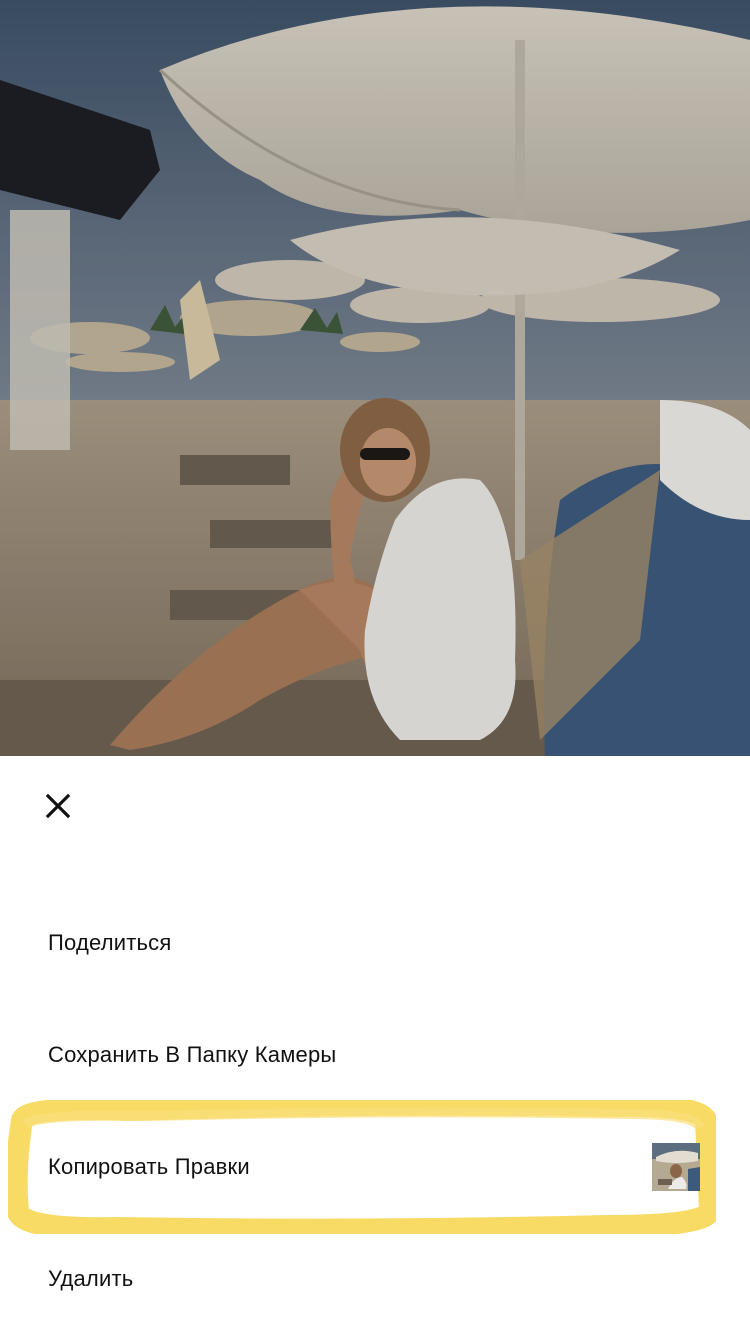  I want to click on photo-thumbnail, so click(676, 1167).